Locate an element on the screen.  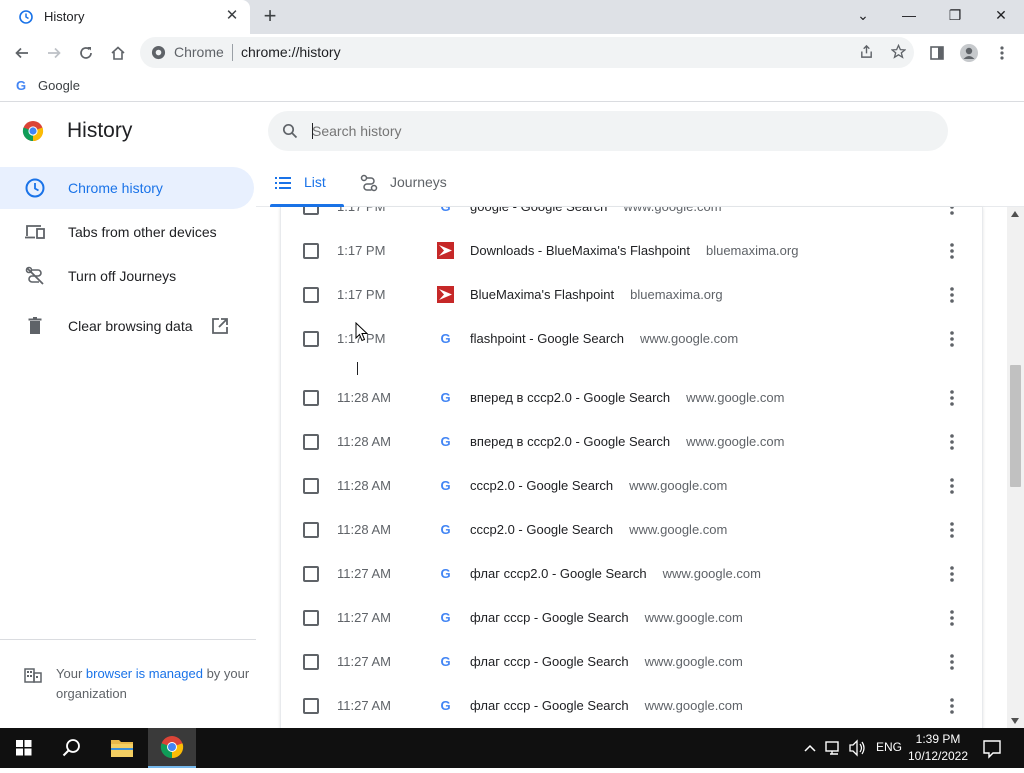
sidebar-item-turn-off-journeys: Turn off Journeys is located at coordinates (127, 276).